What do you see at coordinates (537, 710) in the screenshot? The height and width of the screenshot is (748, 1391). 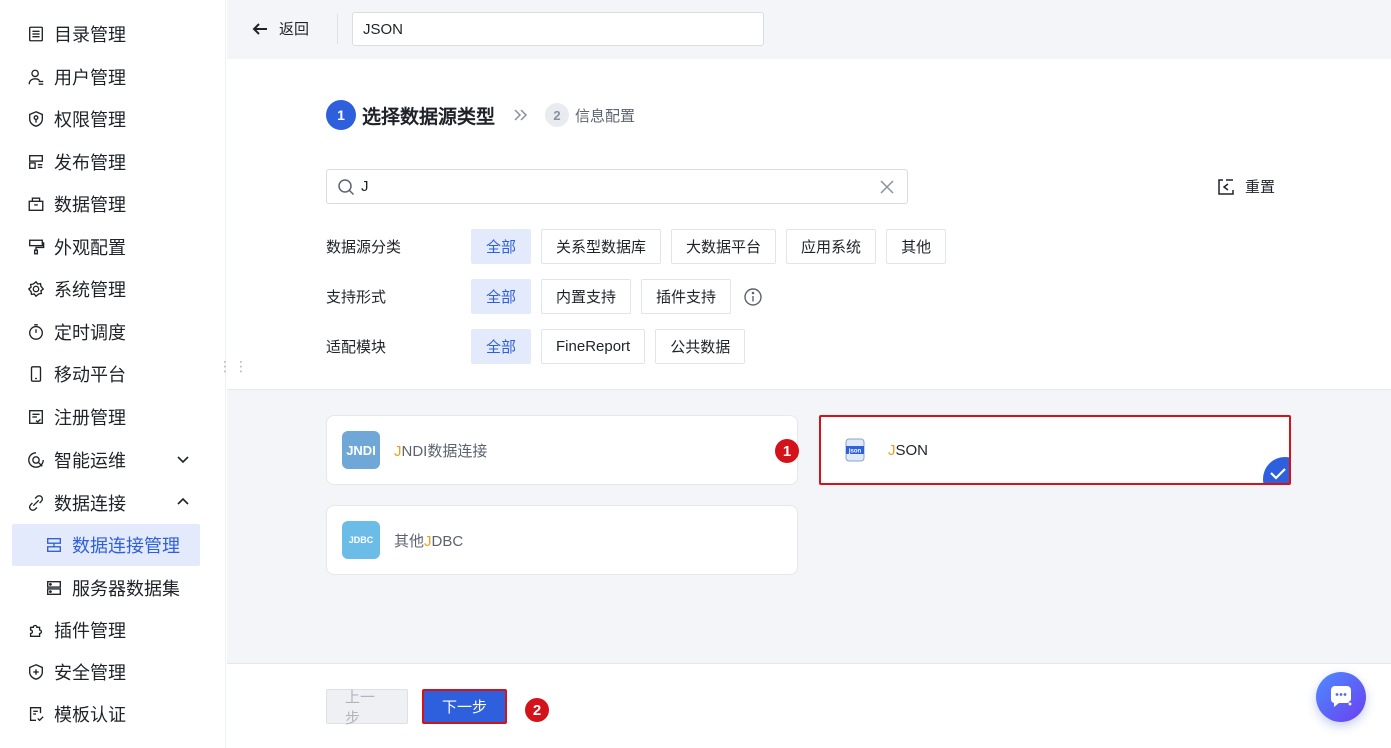 I see `annotation-badge-2: 2` at bounding box center [537, 710].